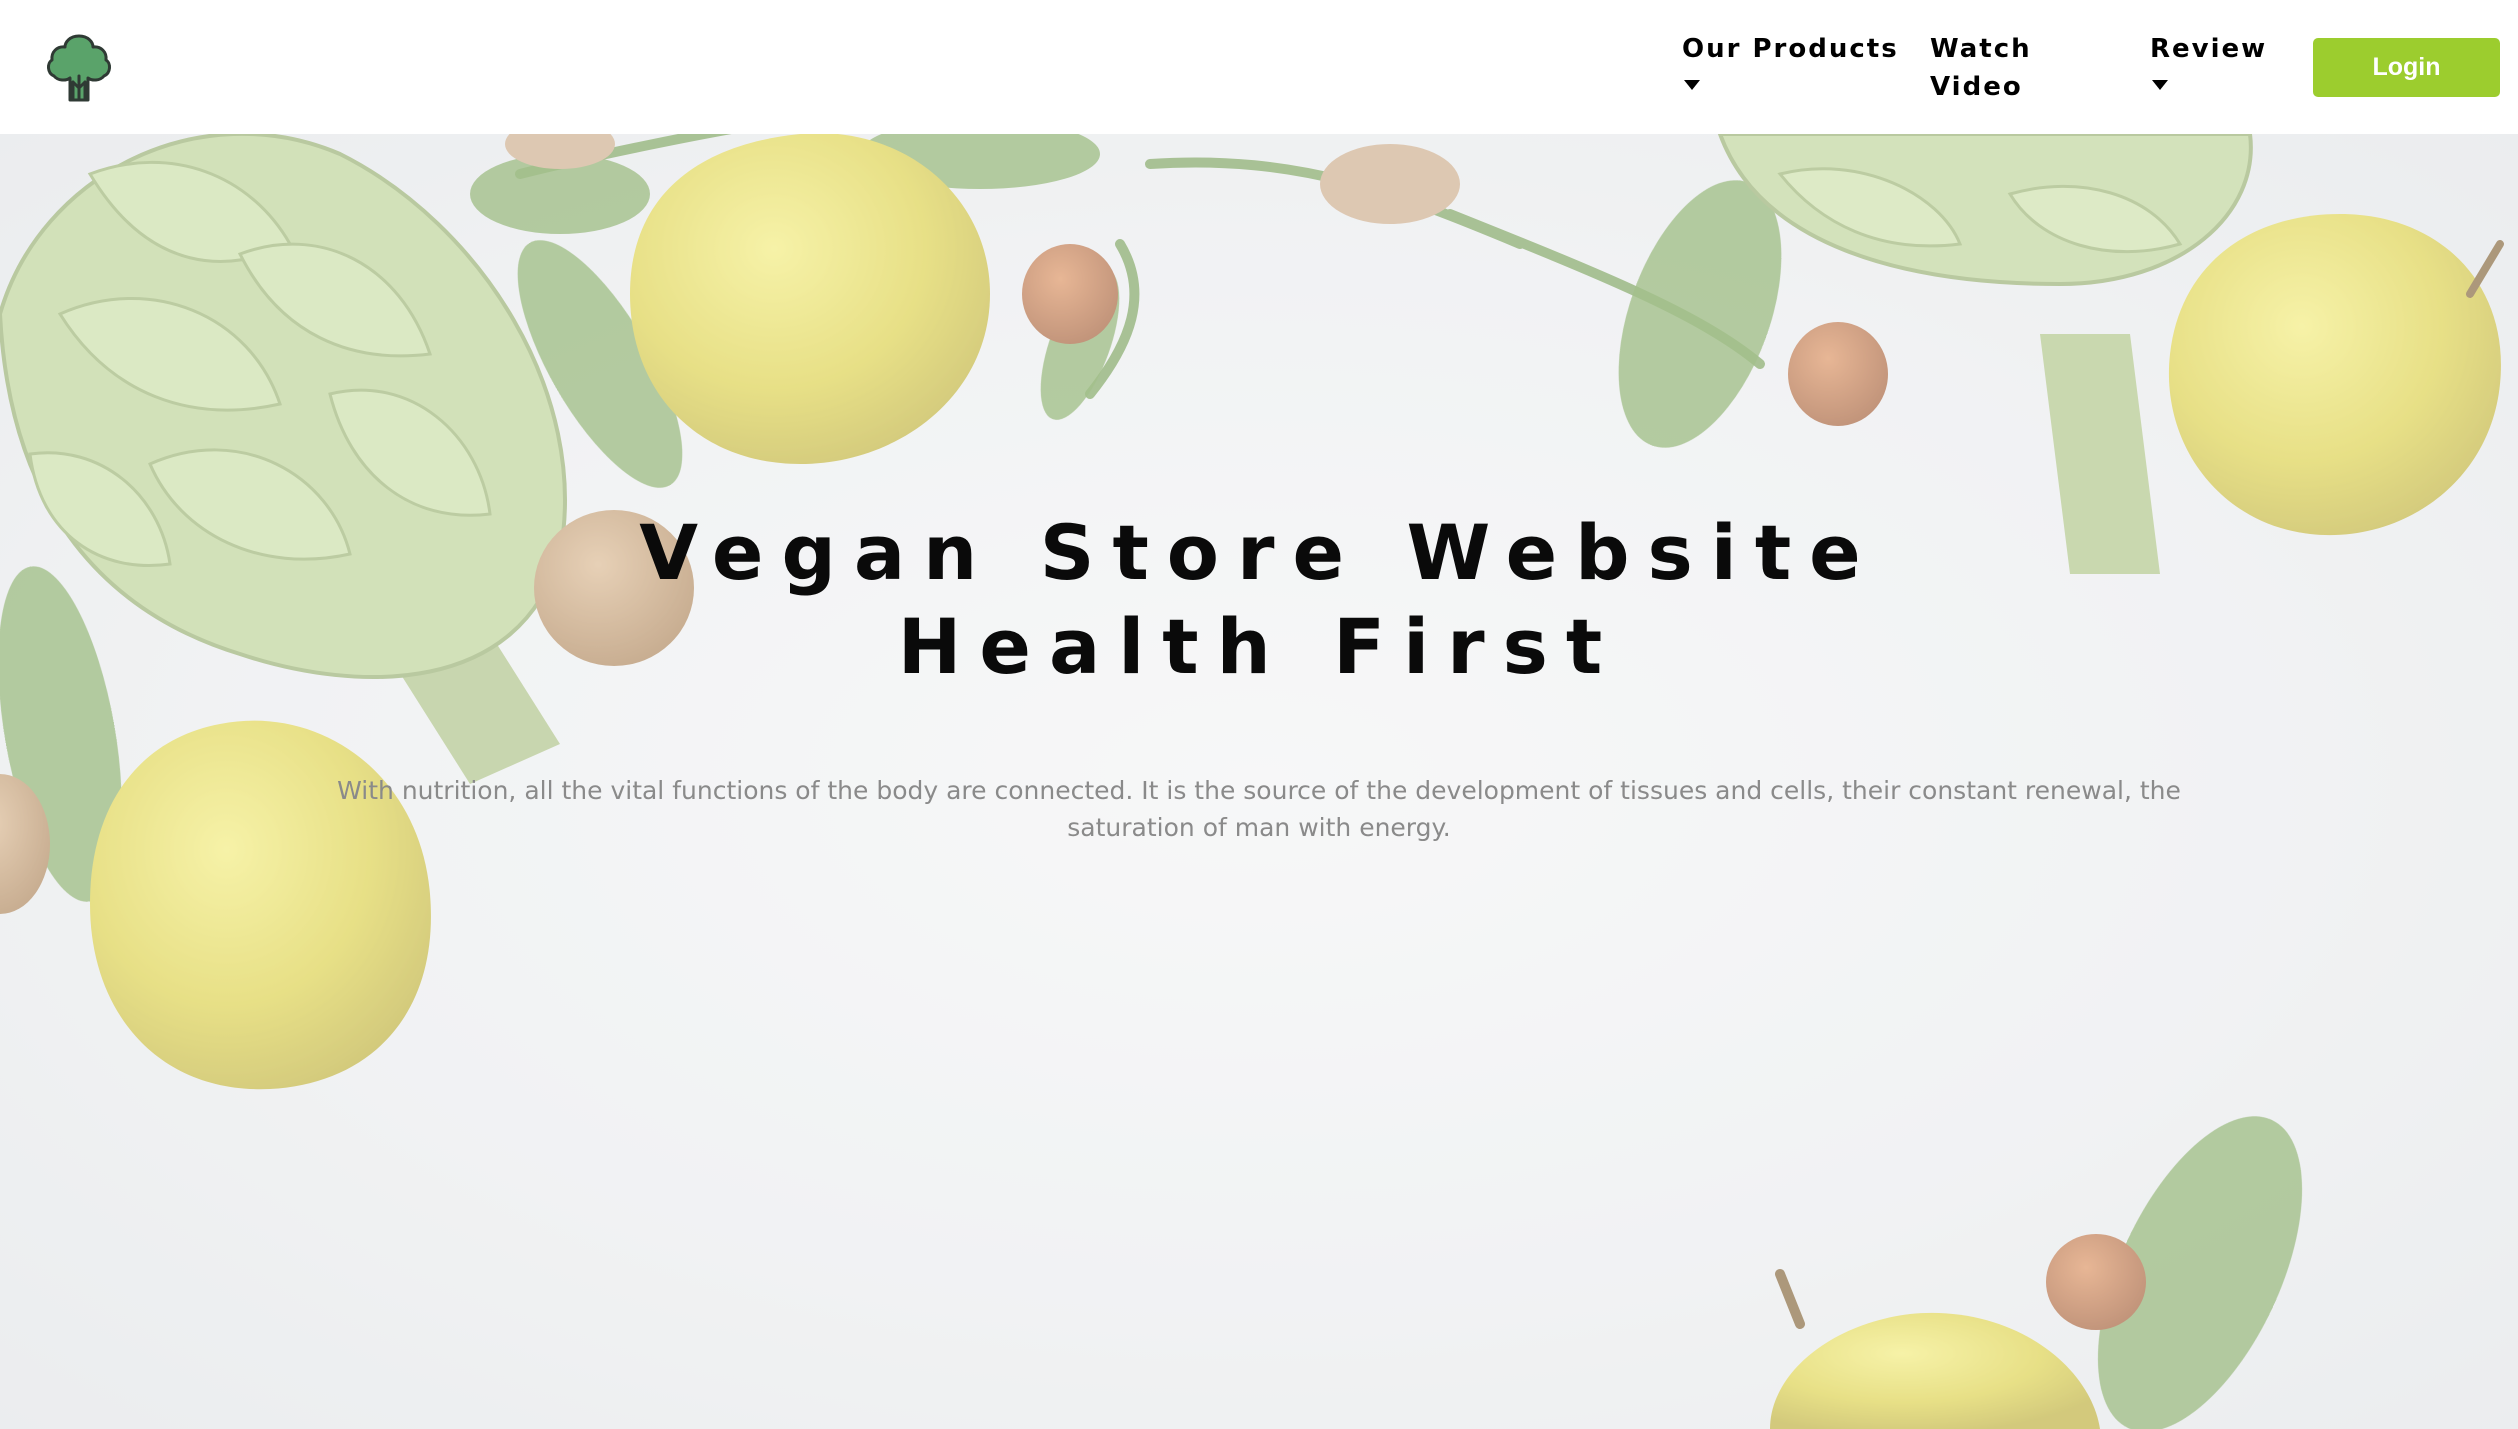 The image size is (2518, 1429). What do you see at coordinates (1995, 68) in the screenshot?
I see `nav-watch-video: Watch Video` at bounding box center [1995, 68].